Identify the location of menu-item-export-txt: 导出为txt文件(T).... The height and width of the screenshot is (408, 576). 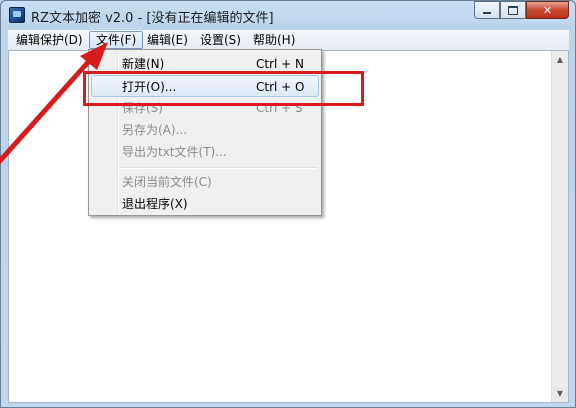
(205, 152).